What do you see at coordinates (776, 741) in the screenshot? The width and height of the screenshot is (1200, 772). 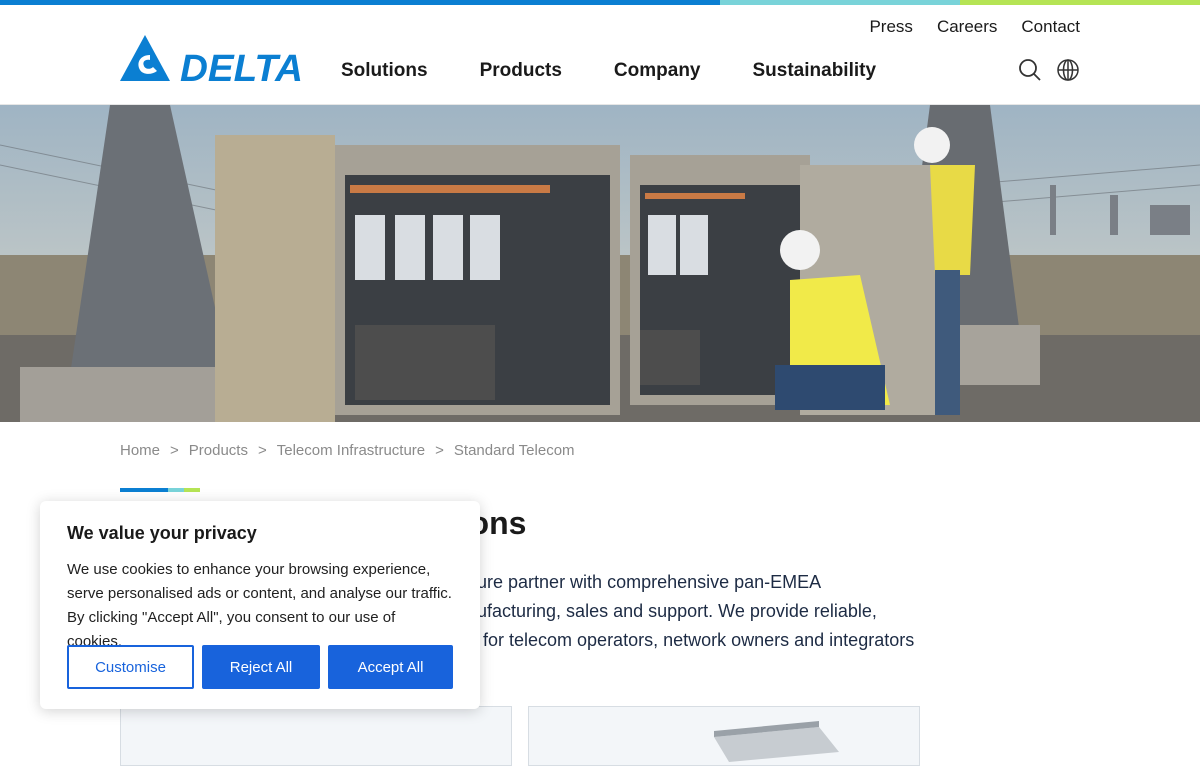 I see `product-thumbnail` at bounding box center [776, 741].